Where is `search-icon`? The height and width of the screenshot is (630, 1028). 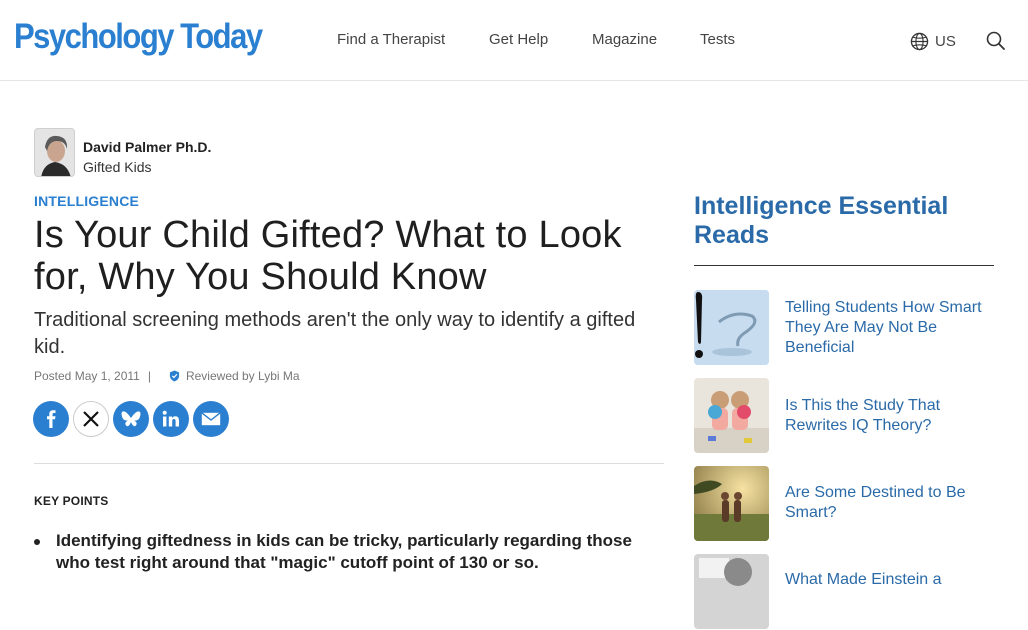 search-icon is located at coordinates (995, 40).